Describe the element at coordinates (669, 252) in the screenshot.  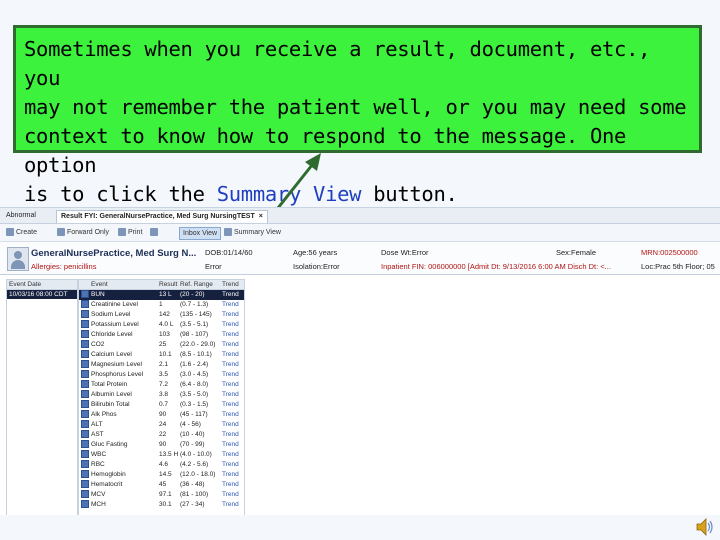
I see `mrn: MRN:002500000` at that location.